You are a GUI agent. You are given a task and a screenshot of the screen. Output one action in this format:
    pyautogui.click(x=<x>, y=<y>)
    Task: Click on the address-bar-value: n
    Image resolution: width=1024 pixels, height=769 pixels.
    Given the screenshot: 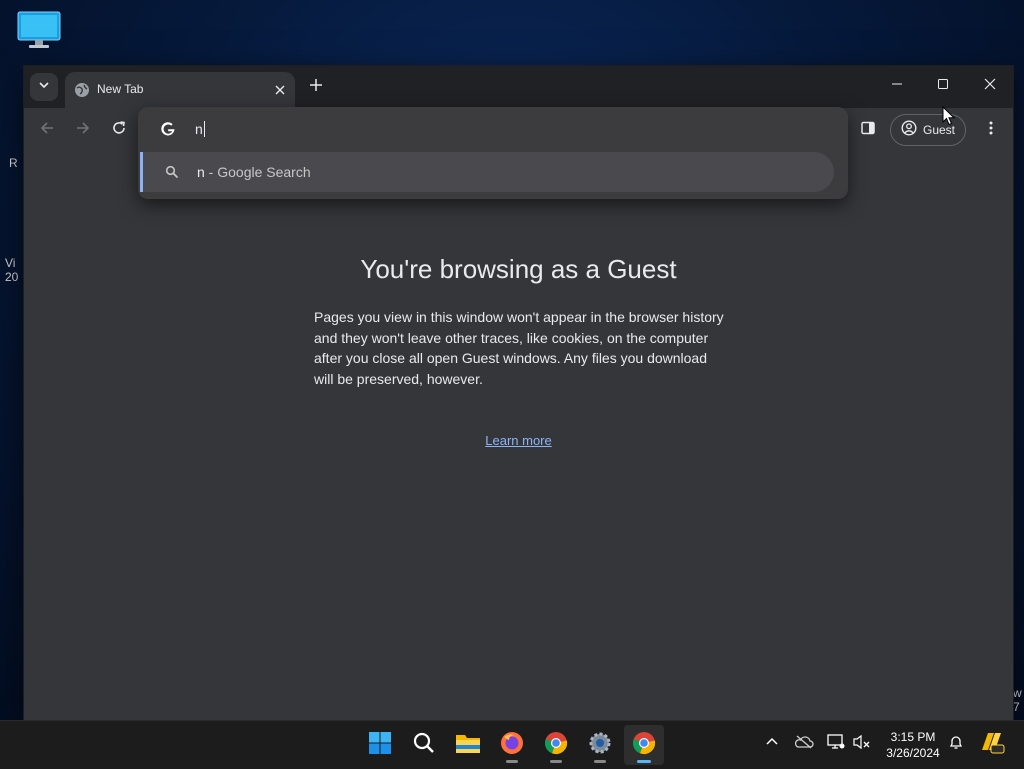 What is the action you would take?
    pyautogui.click(x=199, y=129)
    